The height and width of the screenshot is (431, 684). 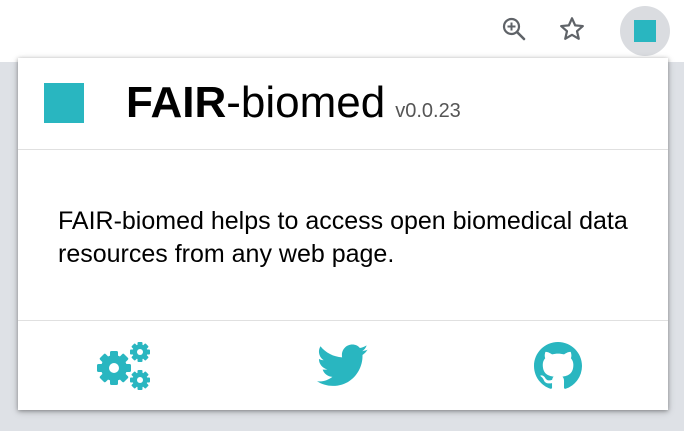 I want to click on star-icon, so click(x=572, y=29).